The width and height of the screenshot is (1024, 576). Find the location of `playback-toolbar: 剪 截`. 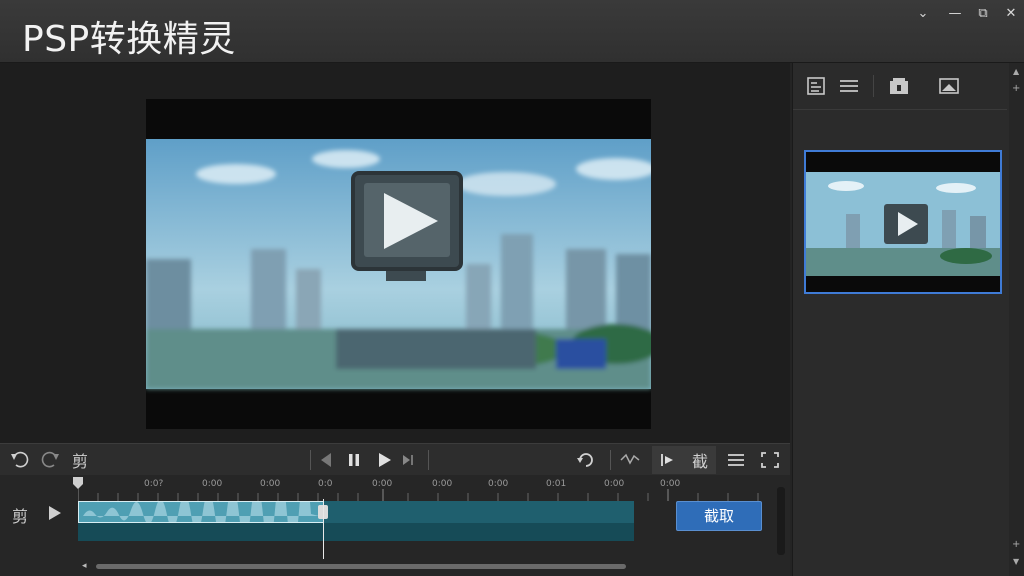

playback-toolbar: 剪 截 is located at coordinates (395, 459).